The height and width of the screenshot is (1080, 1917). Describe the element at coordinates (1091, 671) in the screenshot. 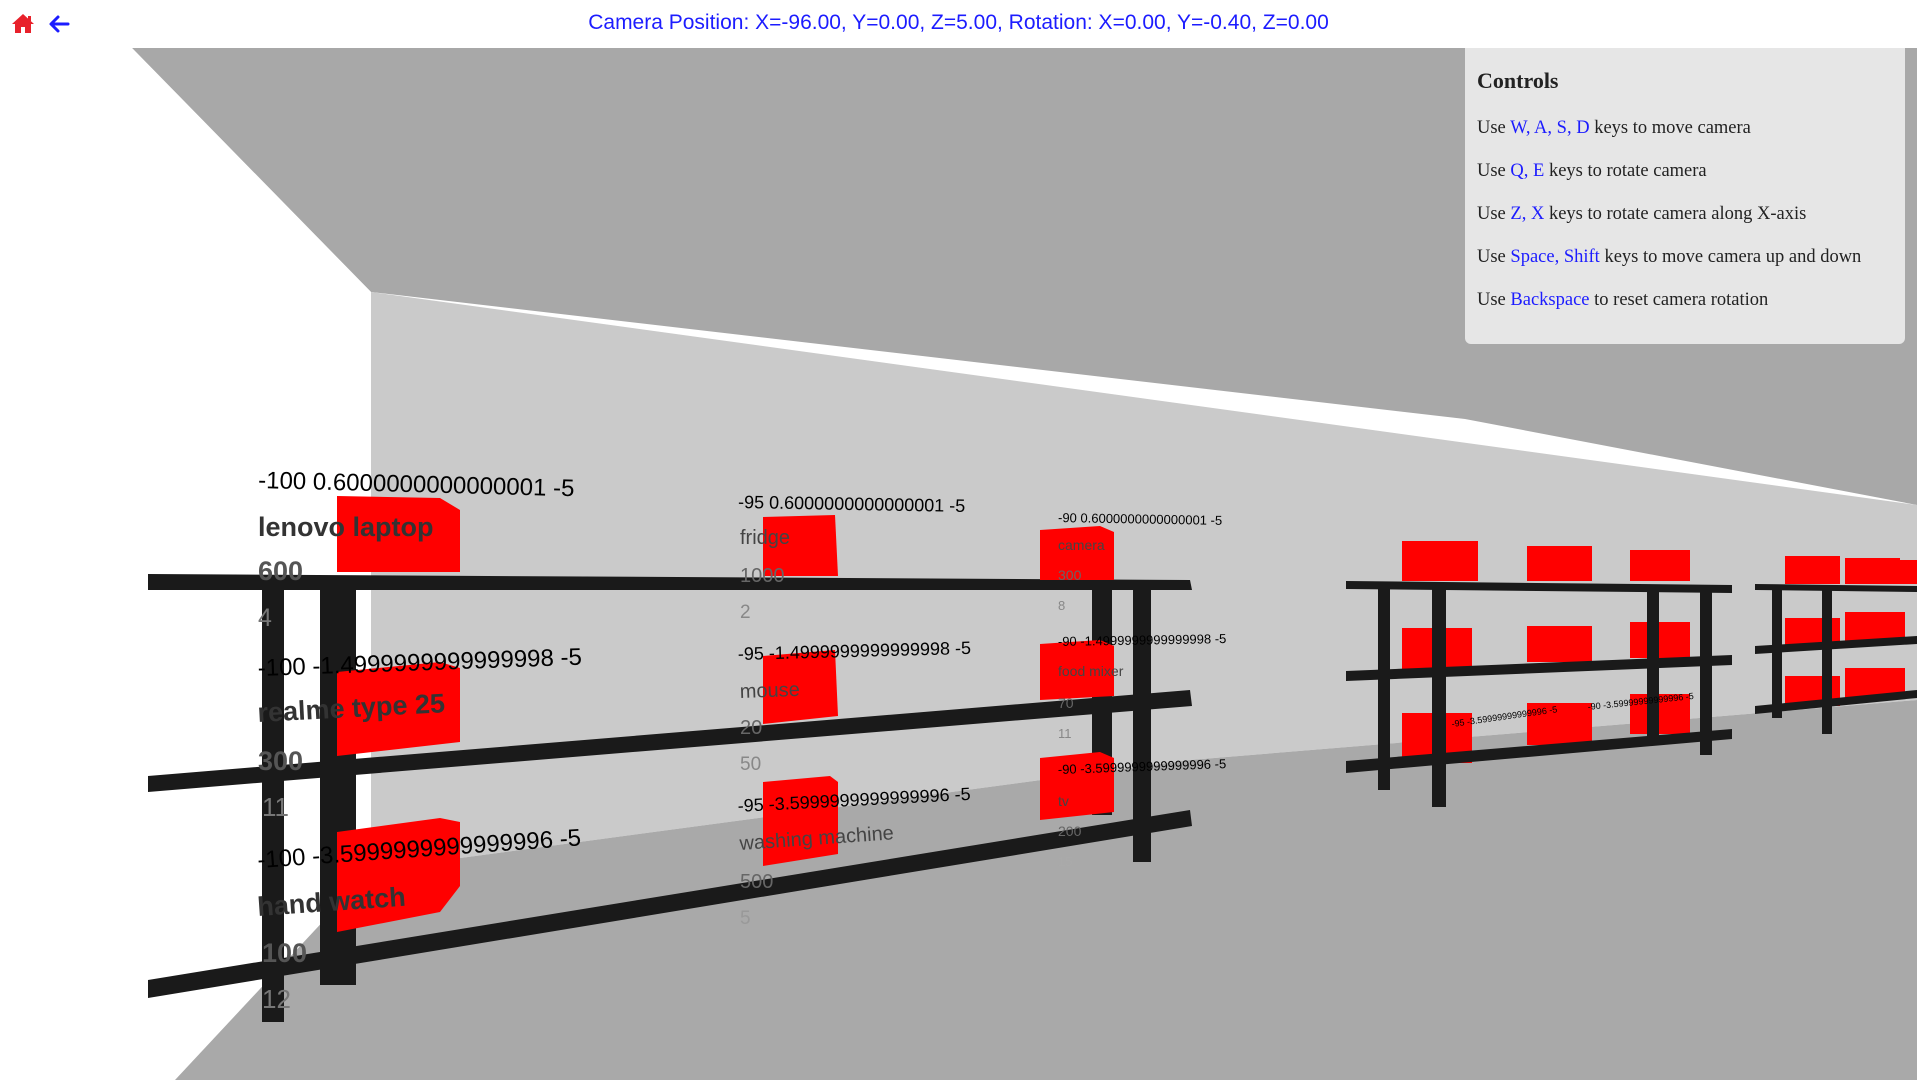

I see `product-name: food mixer` at that location.